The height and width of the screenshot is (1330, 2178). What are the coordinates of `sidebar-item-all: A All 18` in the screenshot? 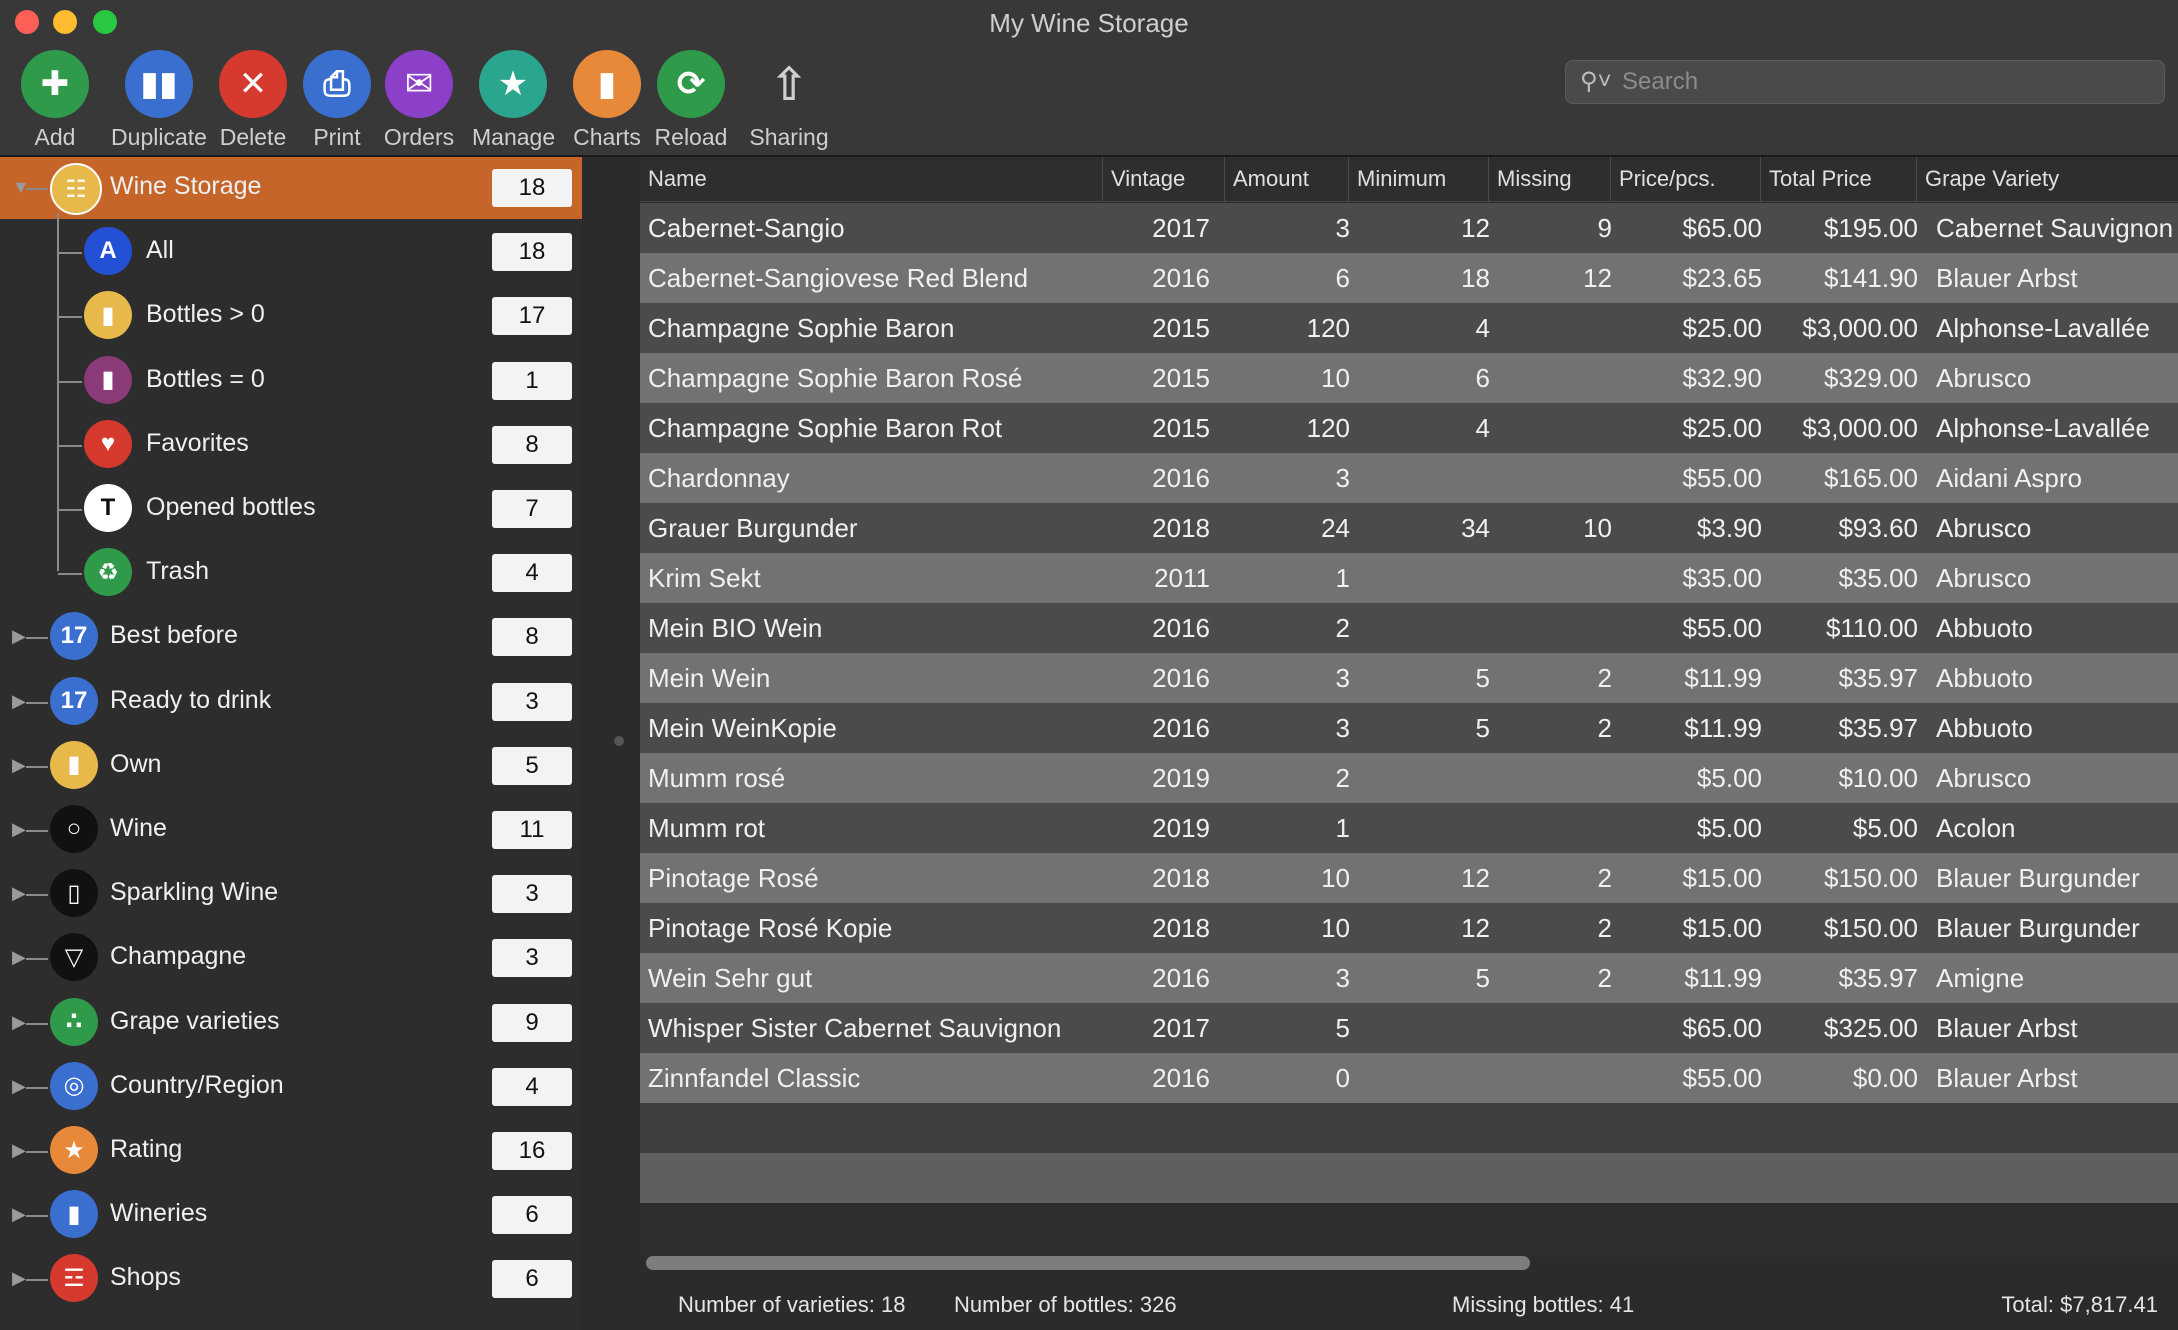 It's located at (291, 252).